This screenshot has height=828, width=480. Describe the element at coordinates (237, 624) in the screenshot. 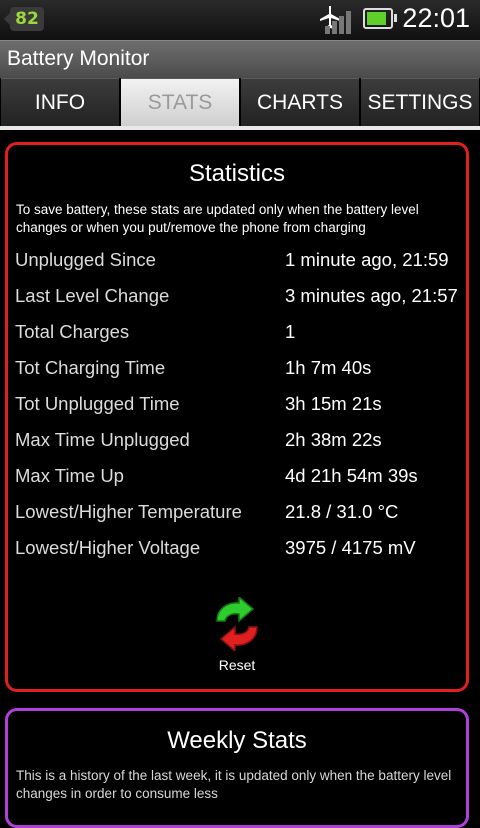

I see `reset-icon` at that location.